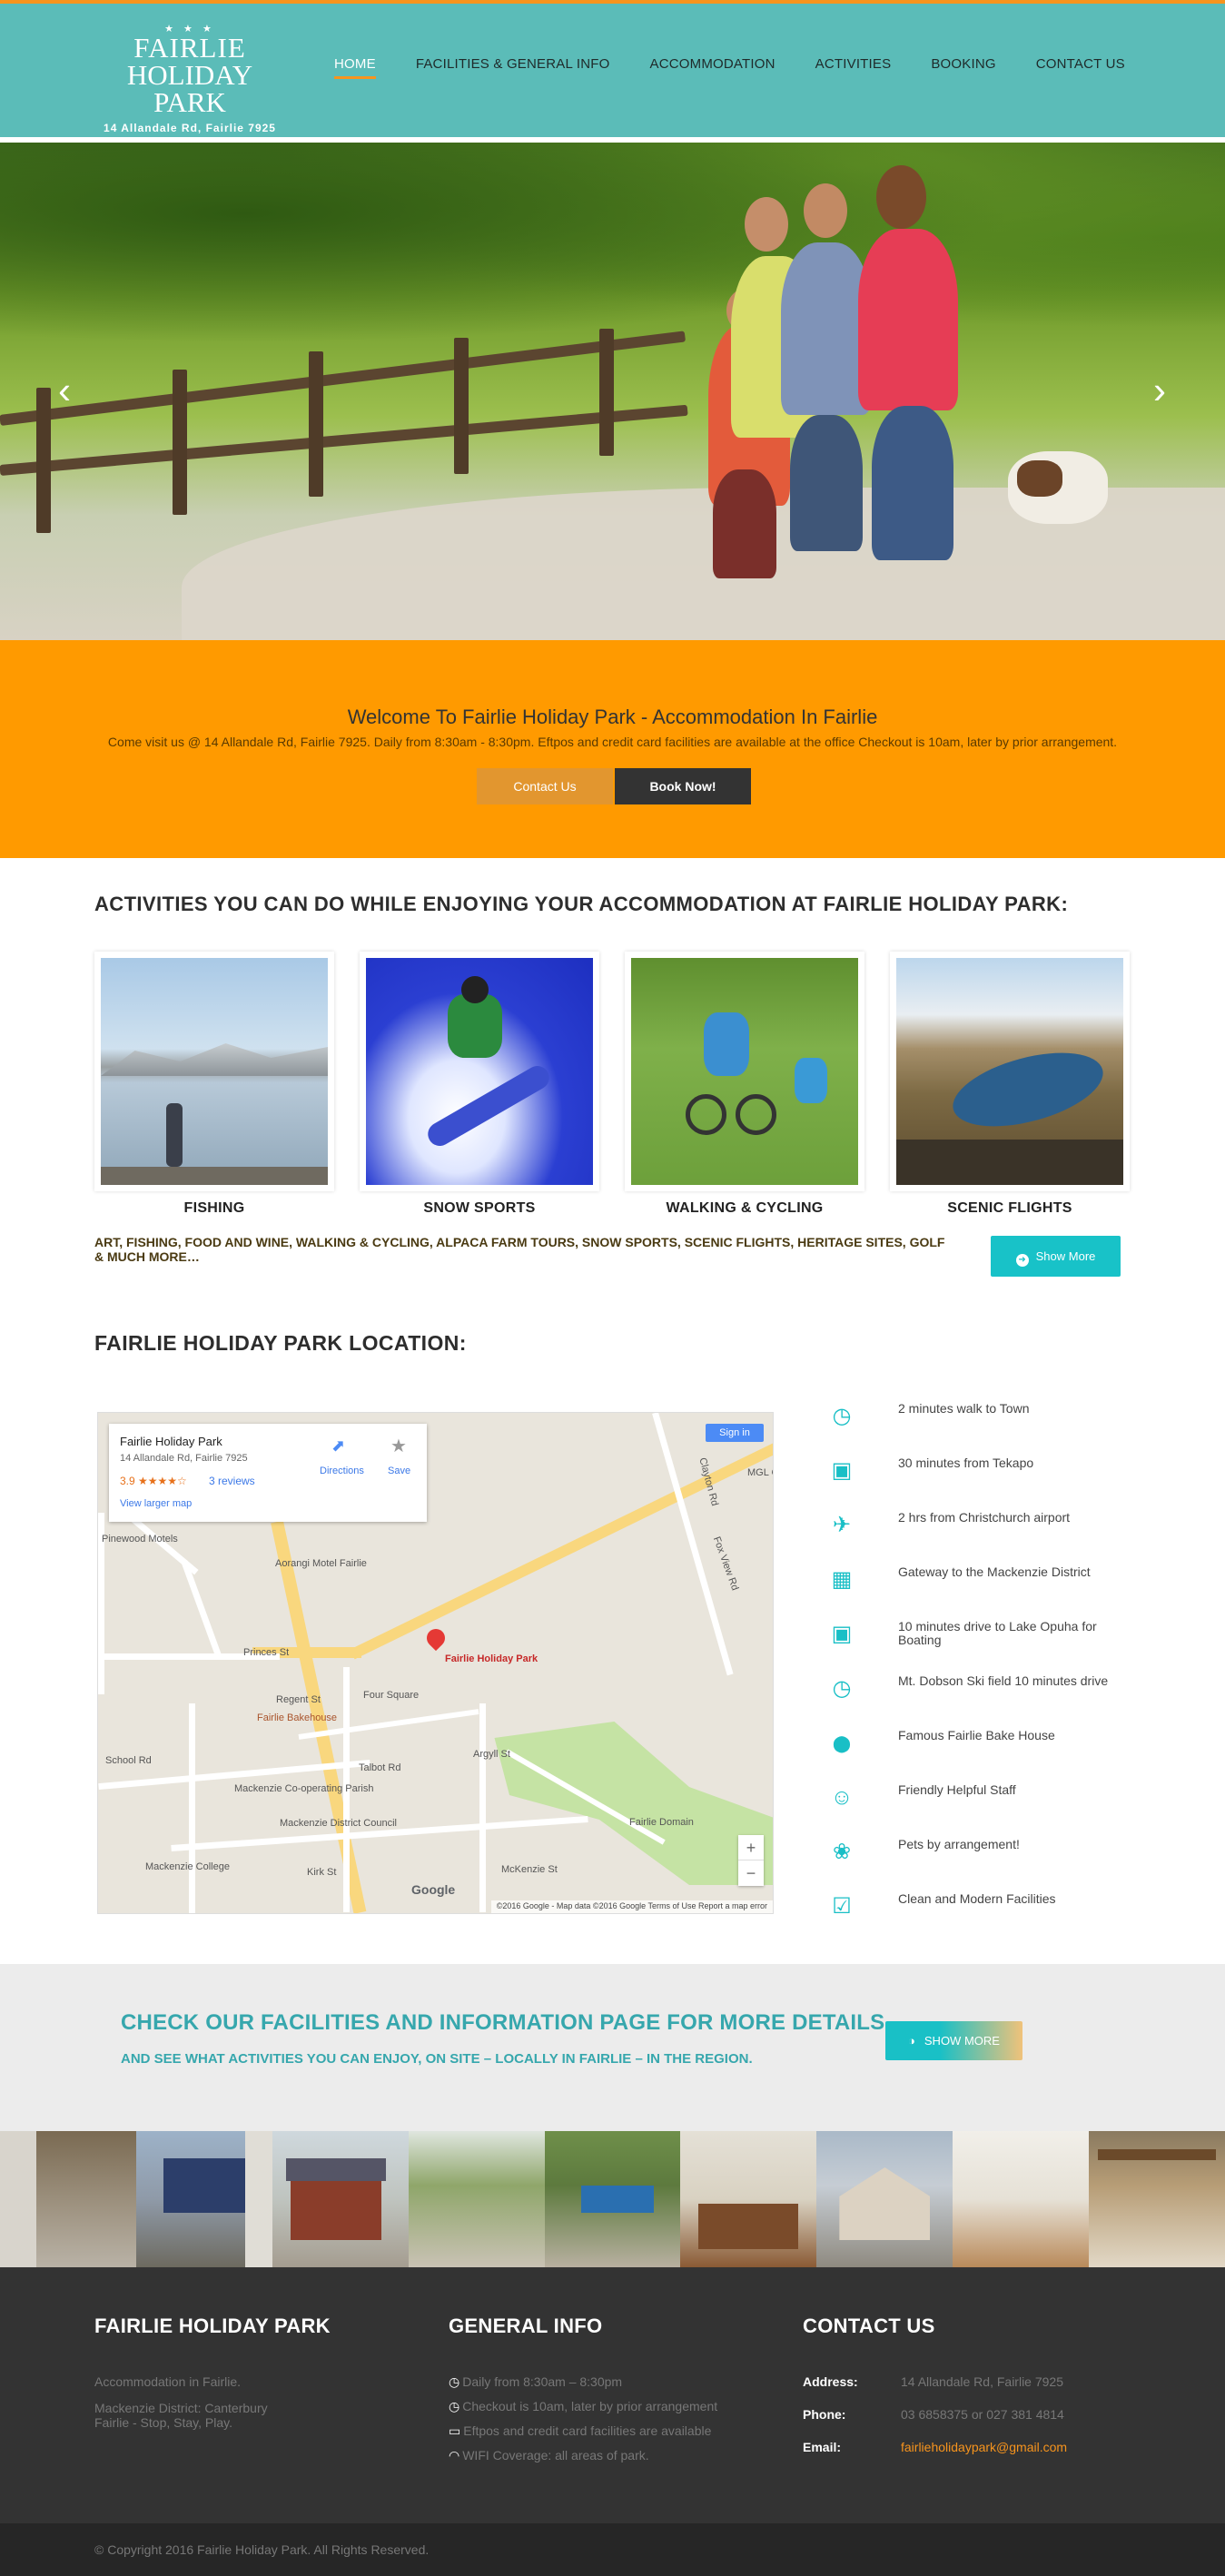 Image resolution: width=1225 pixels, height=2576 pixels. I want to click on activity-label-walking-cycling: WALKING & CYCLING, so click(745, 1208).